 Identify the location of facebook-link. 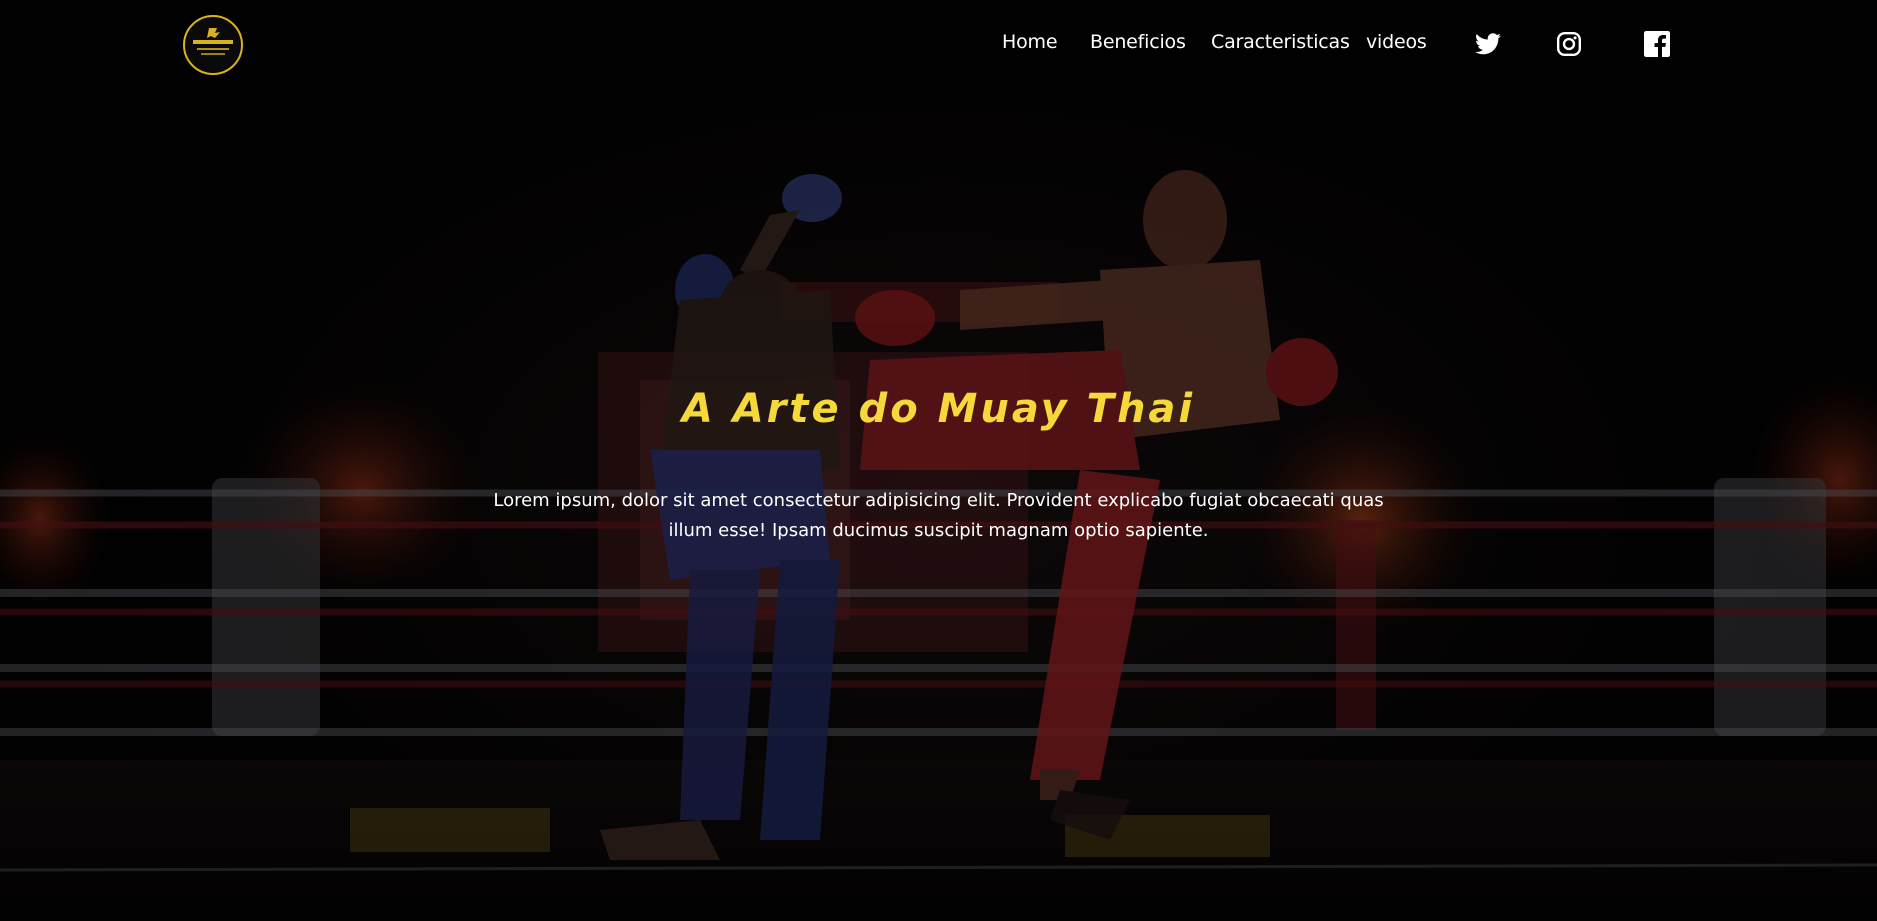
(1657, 44).